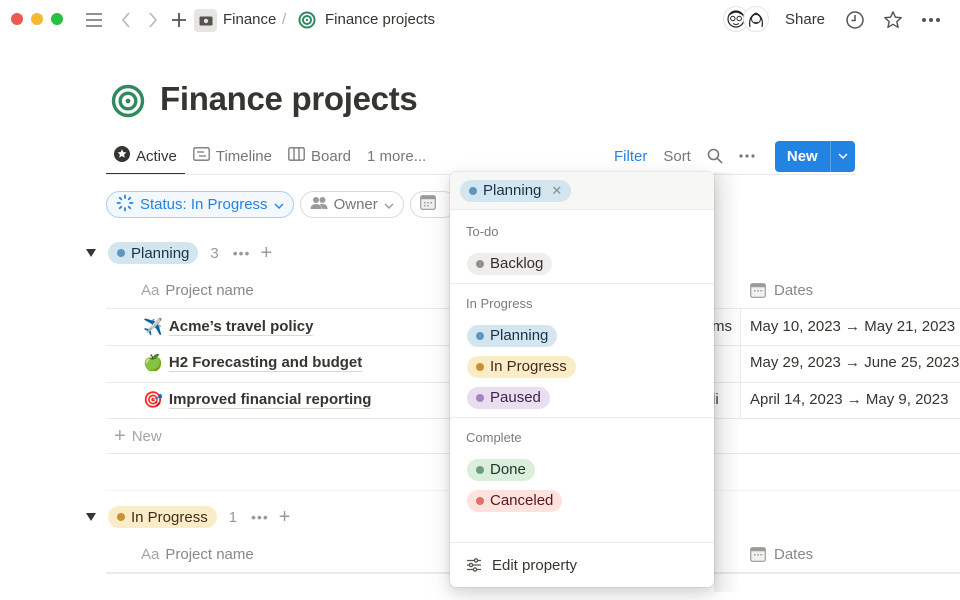 The image size is (960, 600). What do you see at coordinates (319, 156) in the screenshot?
I see `tab-board: Board` at bounding box center [319, 156].